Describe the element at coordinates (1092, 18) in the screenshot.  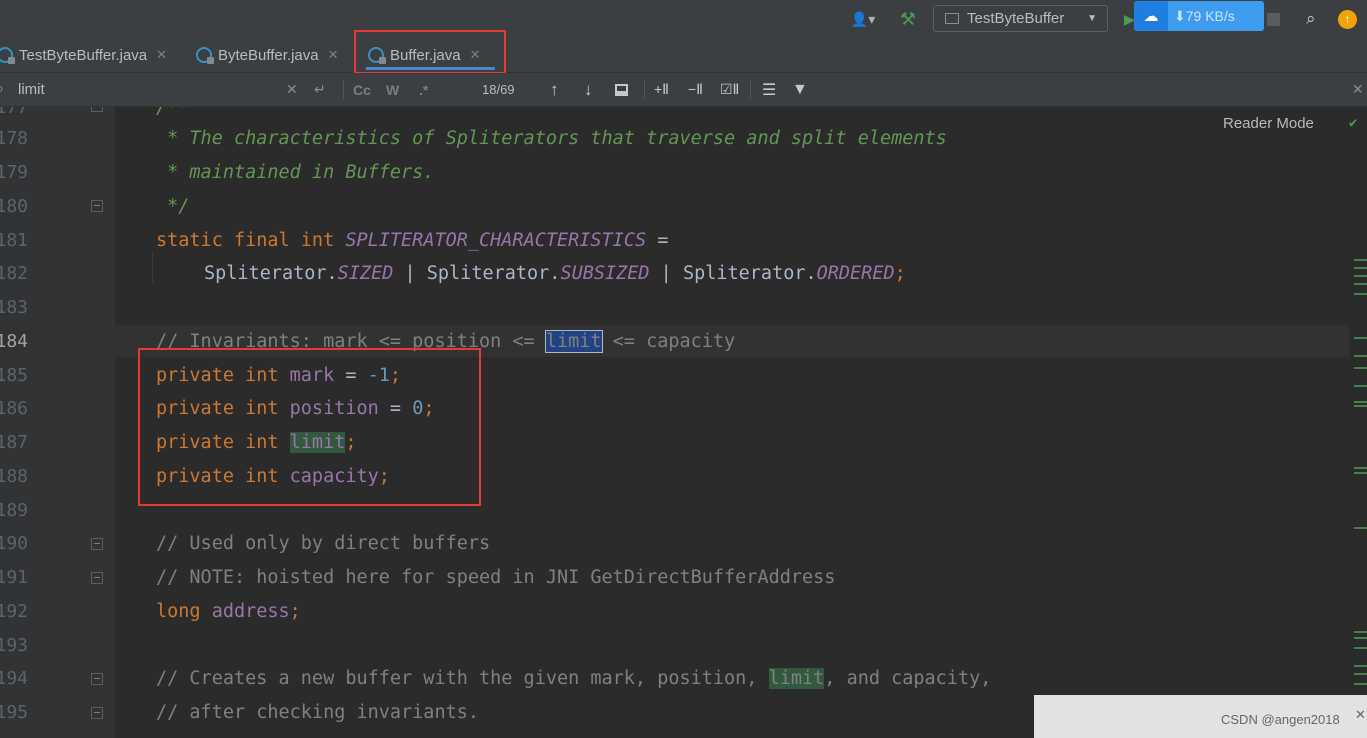
I see `chevron-down-icon: ▼` at that location.